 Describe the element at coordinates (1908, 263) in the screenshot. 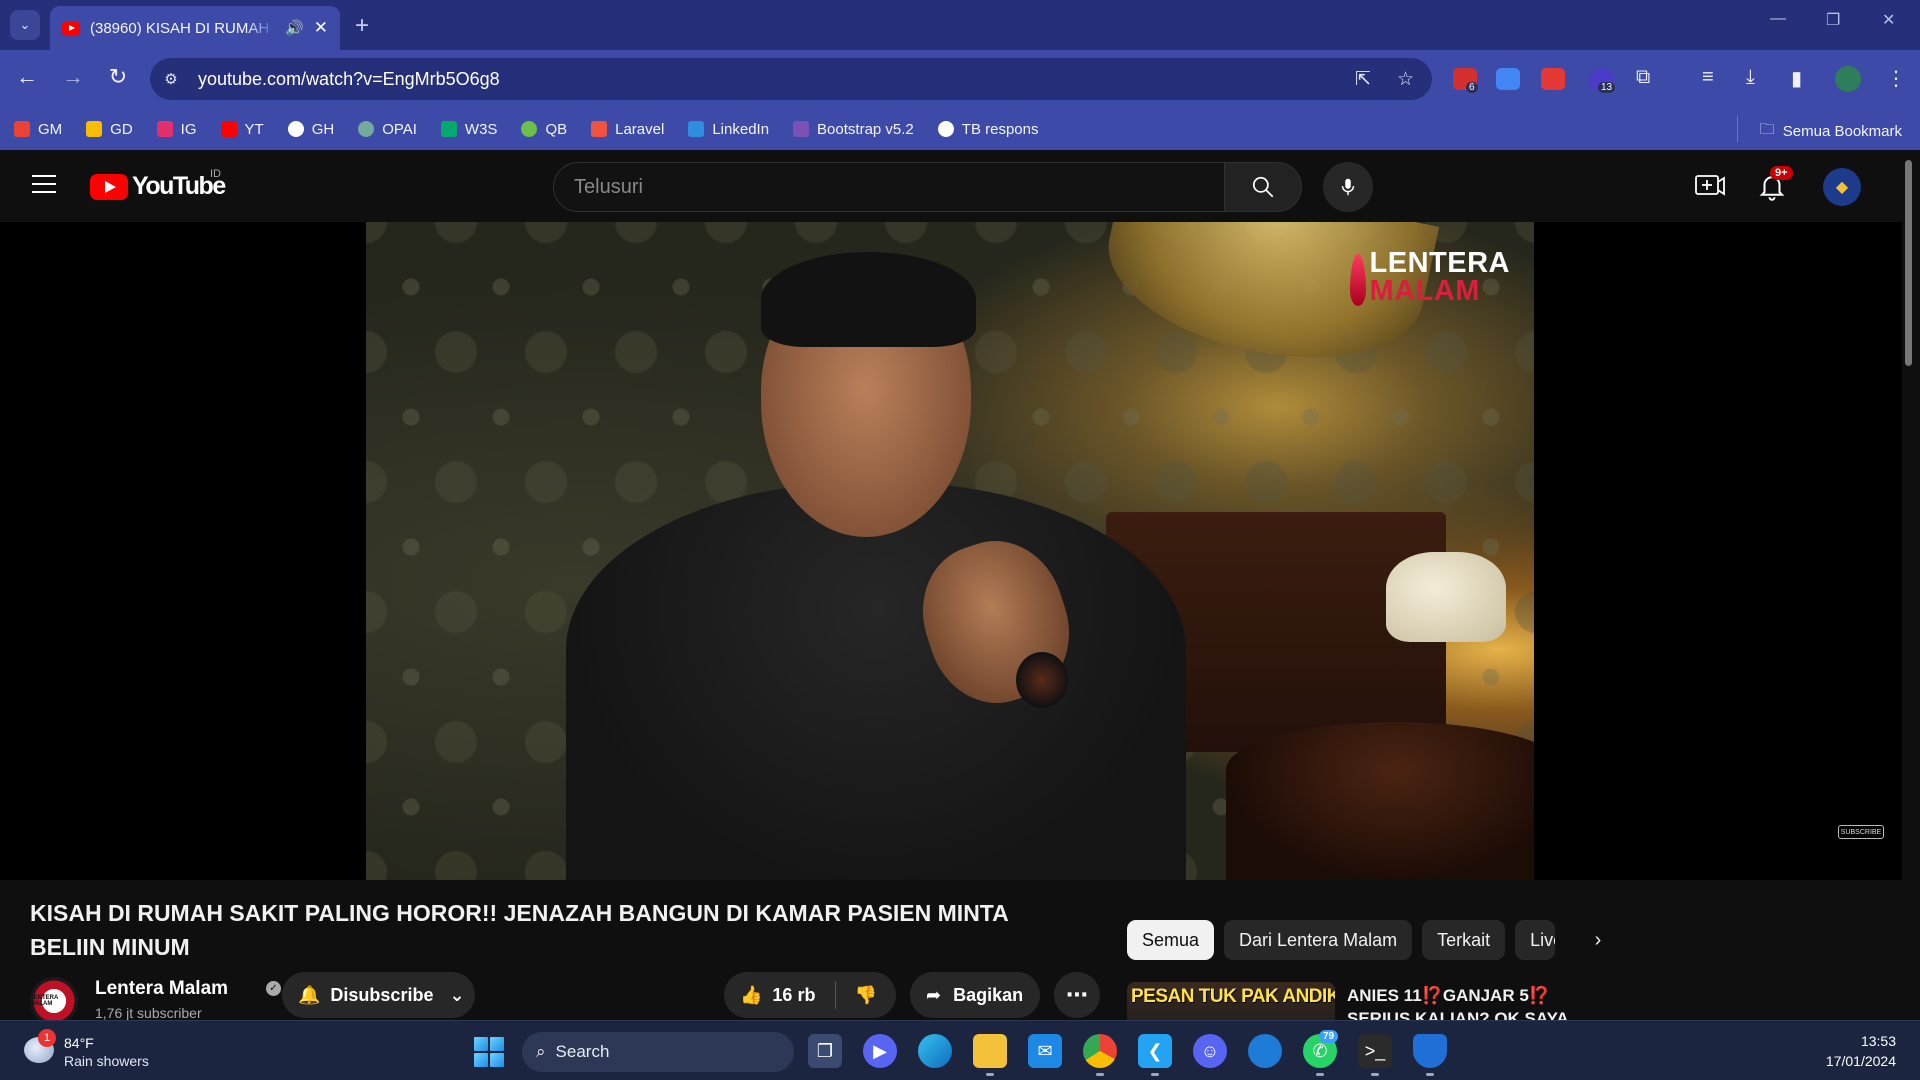

I see `scrollbar-thumb` at that location.